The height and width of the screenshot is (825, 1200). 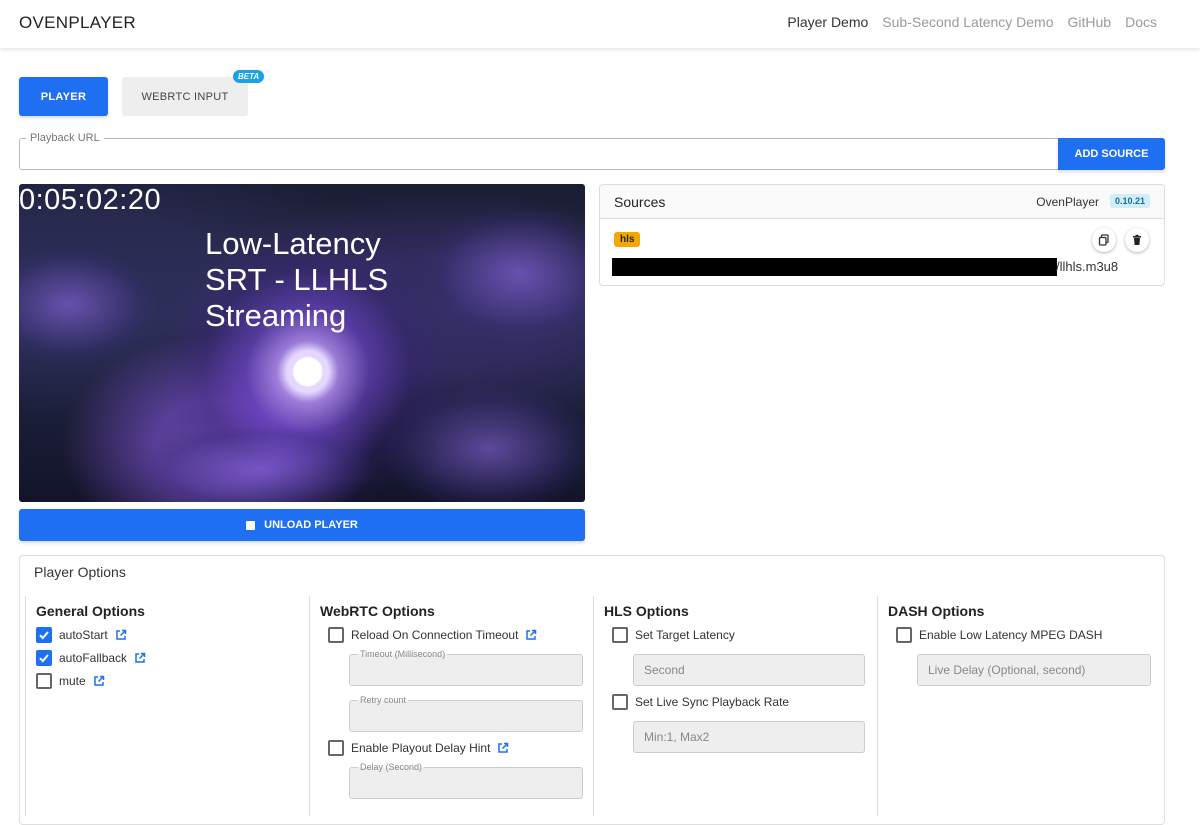 I want to click on copy-icon, so click(x=1103, y=240).